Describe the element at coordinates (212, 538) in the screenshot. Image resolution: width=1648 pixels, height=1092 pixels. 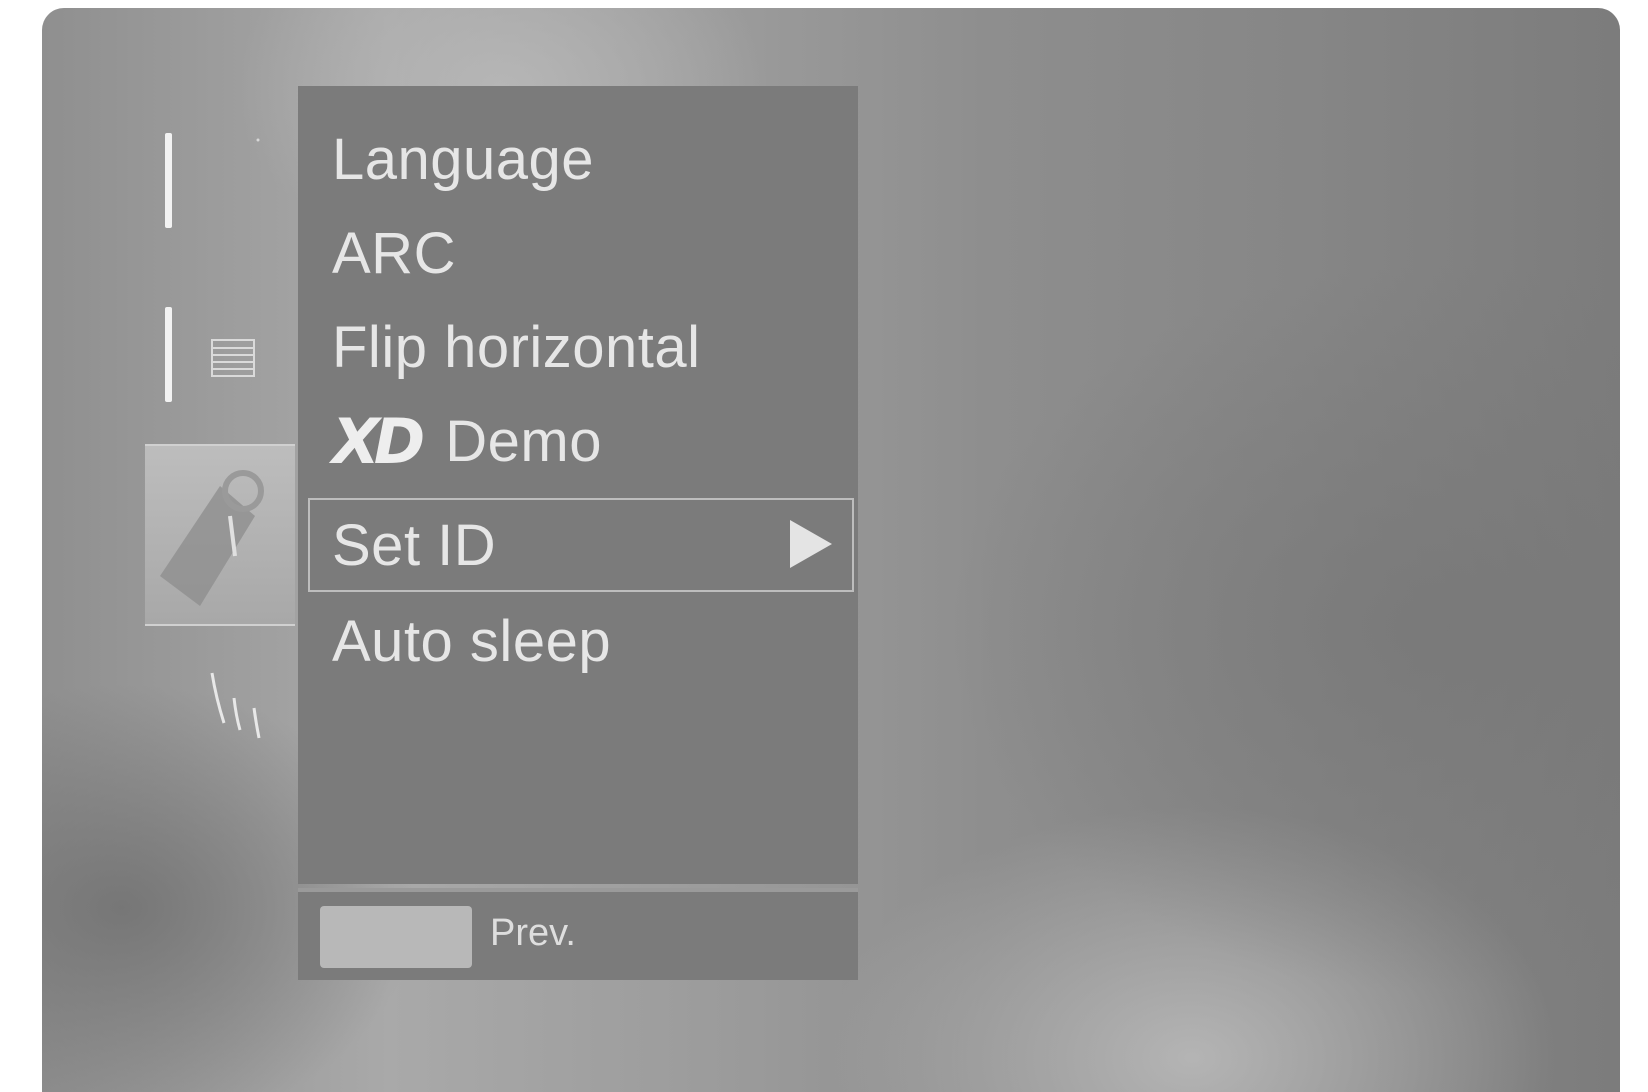
I see `tag-icon` at that location.